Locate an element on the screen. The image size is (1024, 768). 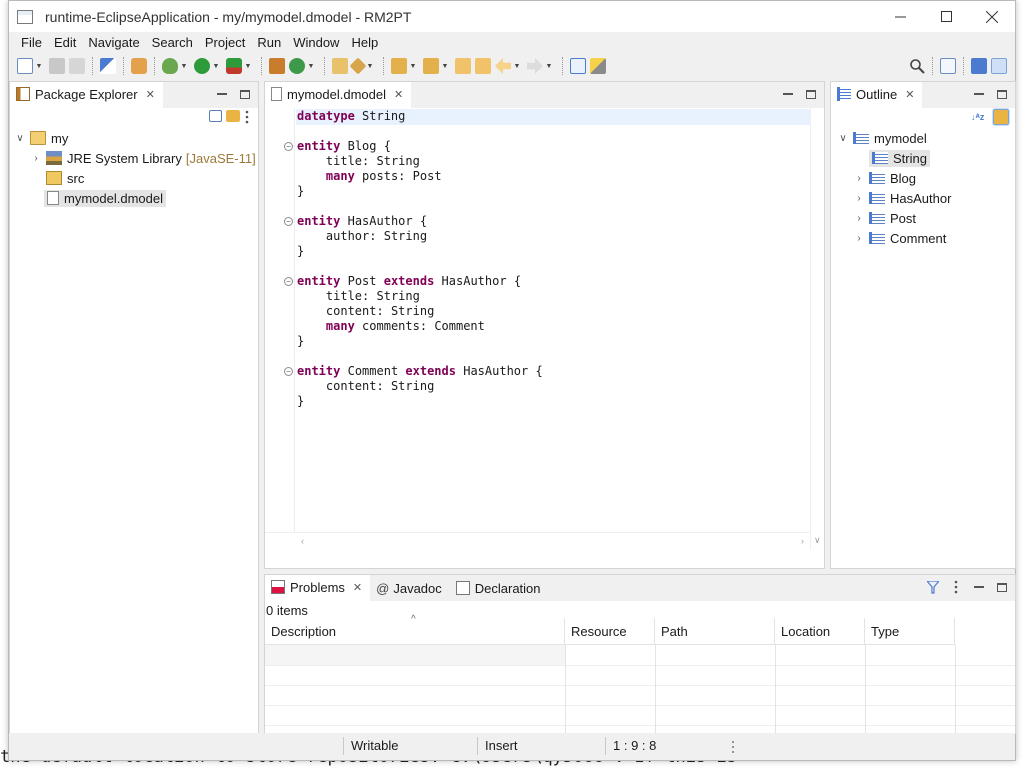
modeling-perspective-icon is located at coordinates (979, 66).